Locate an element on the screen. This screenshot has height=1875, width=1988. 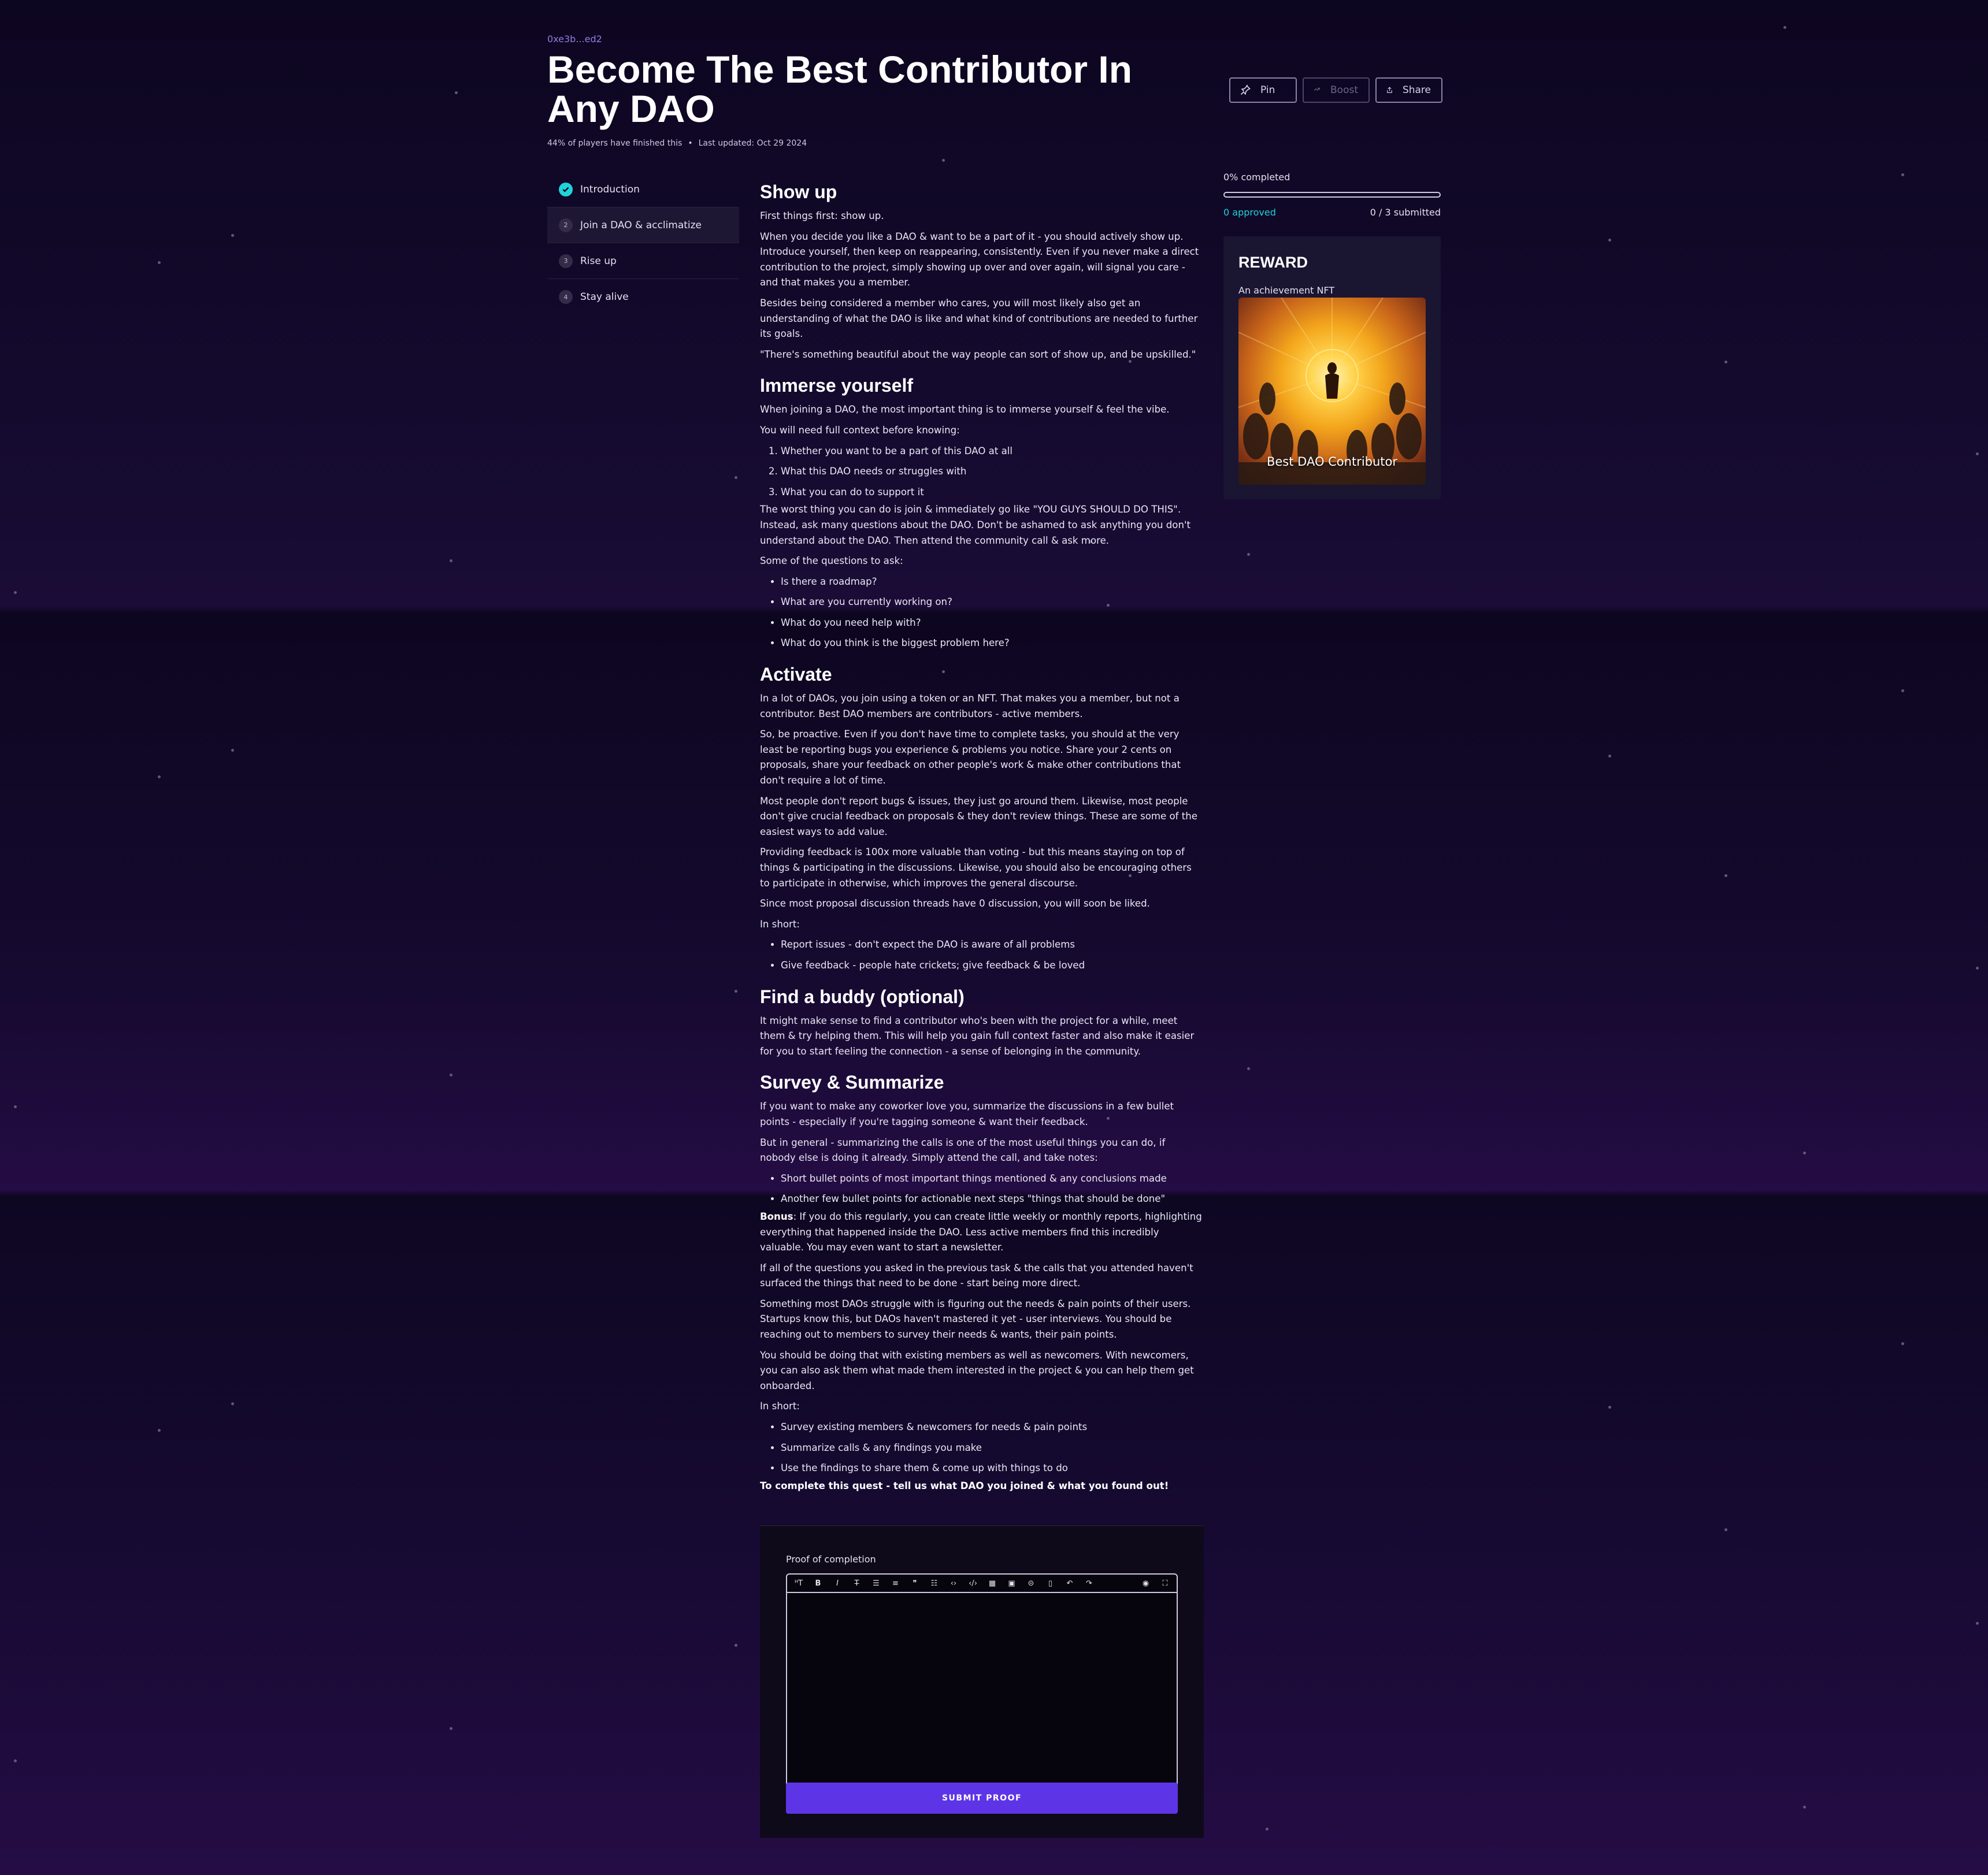
italic-icon: I is located at coordinates (837, 1583).